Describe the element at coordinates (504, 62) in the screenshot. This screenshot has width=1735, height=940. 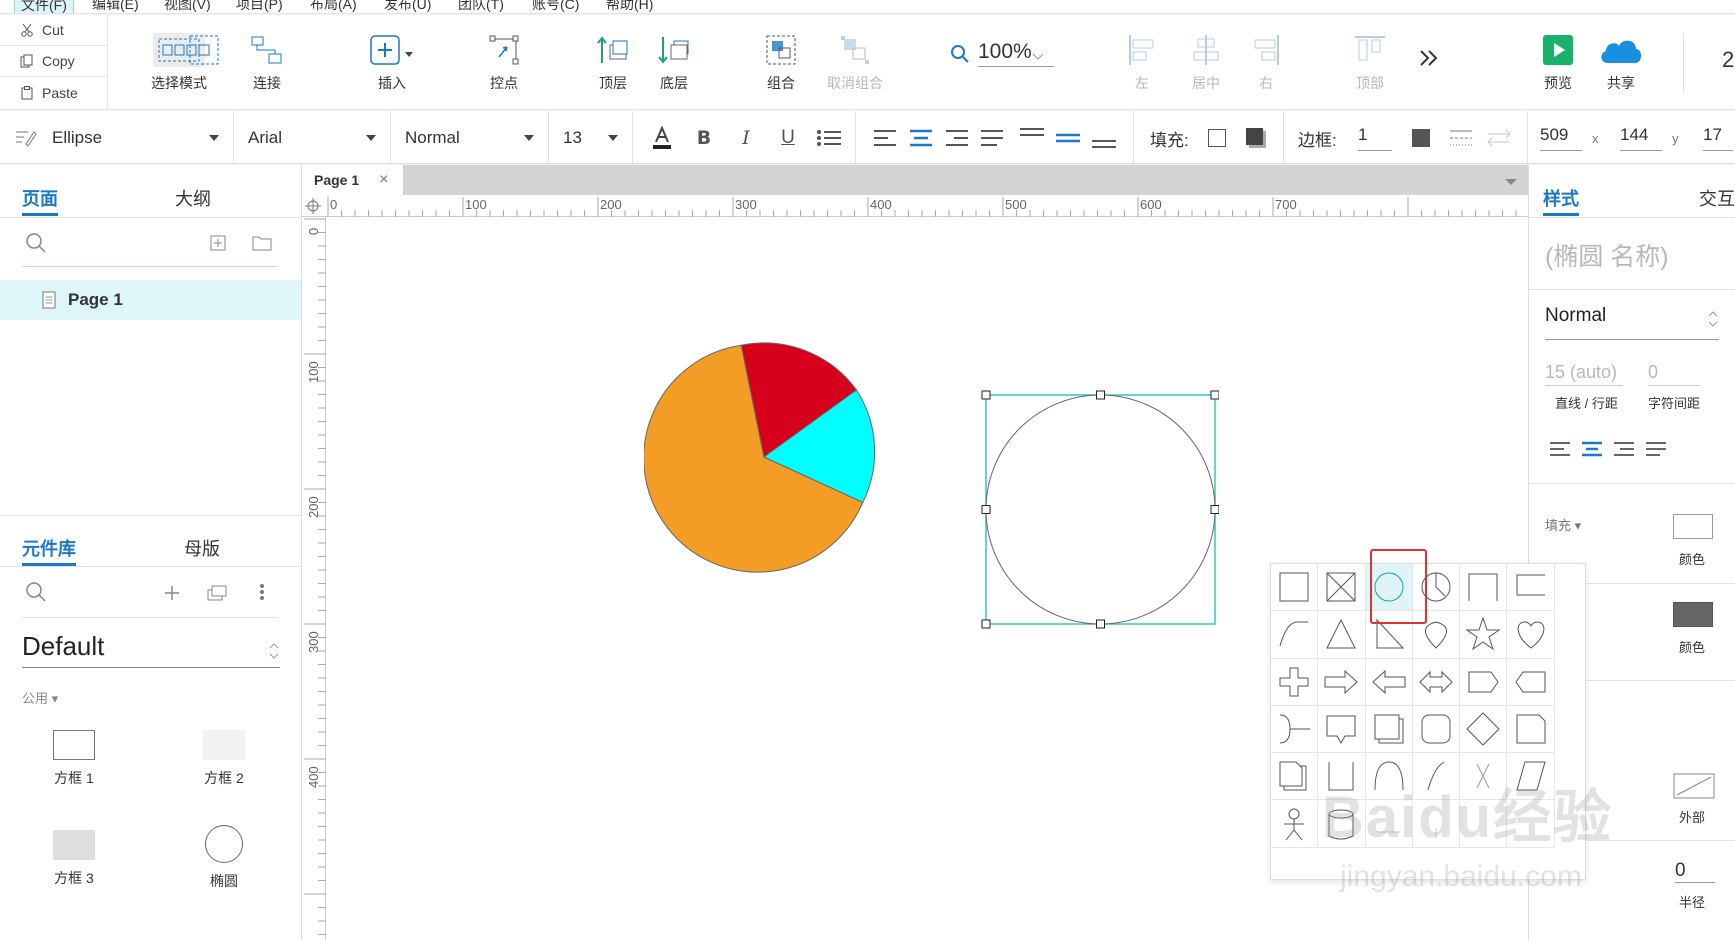
I see `points-button: 控点` at that location.